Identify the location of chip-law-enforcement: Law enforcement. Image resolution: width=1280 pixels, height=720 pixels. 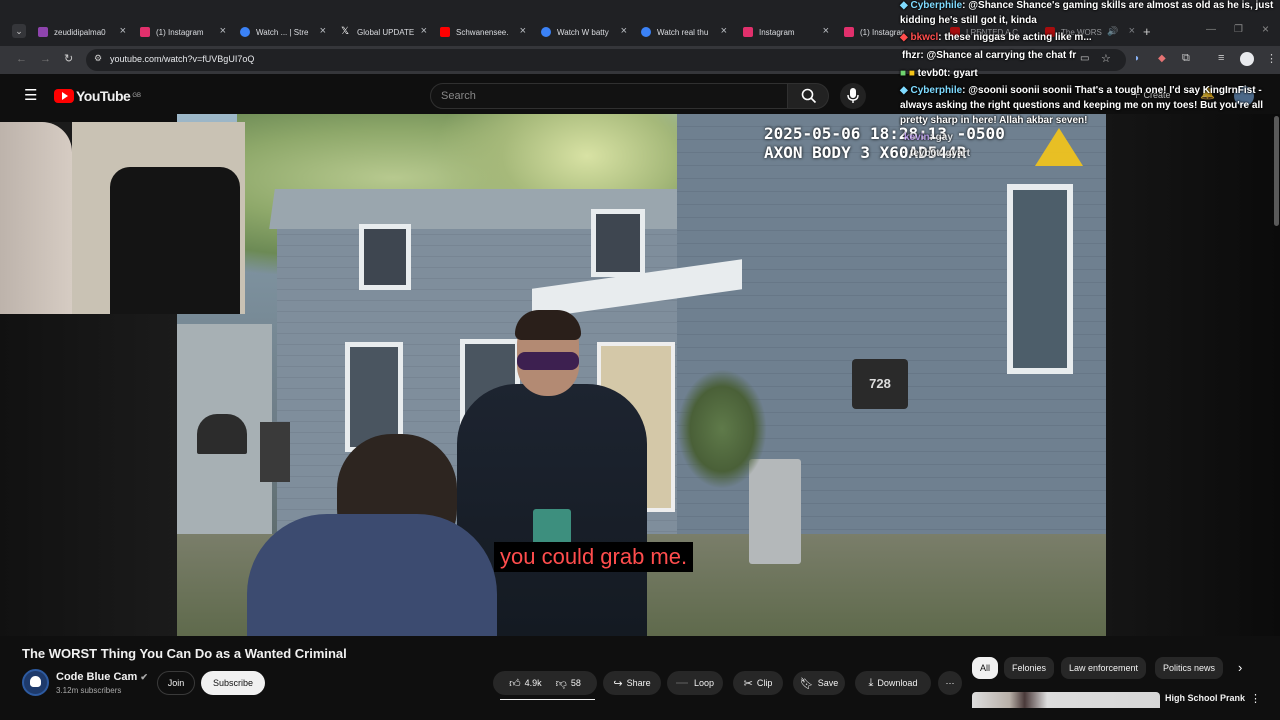
(1104, 668).